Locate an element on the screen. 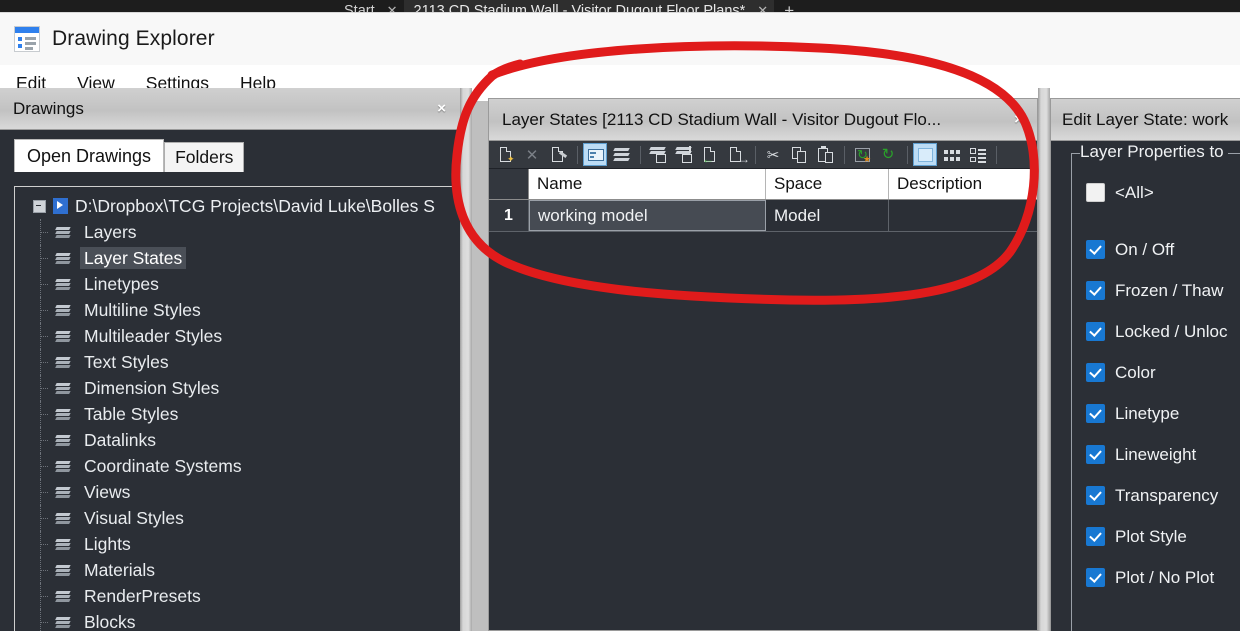 The height and width of the screenshot is (631, 1240). column-header-description: Description is located at coordinates (963, 184).